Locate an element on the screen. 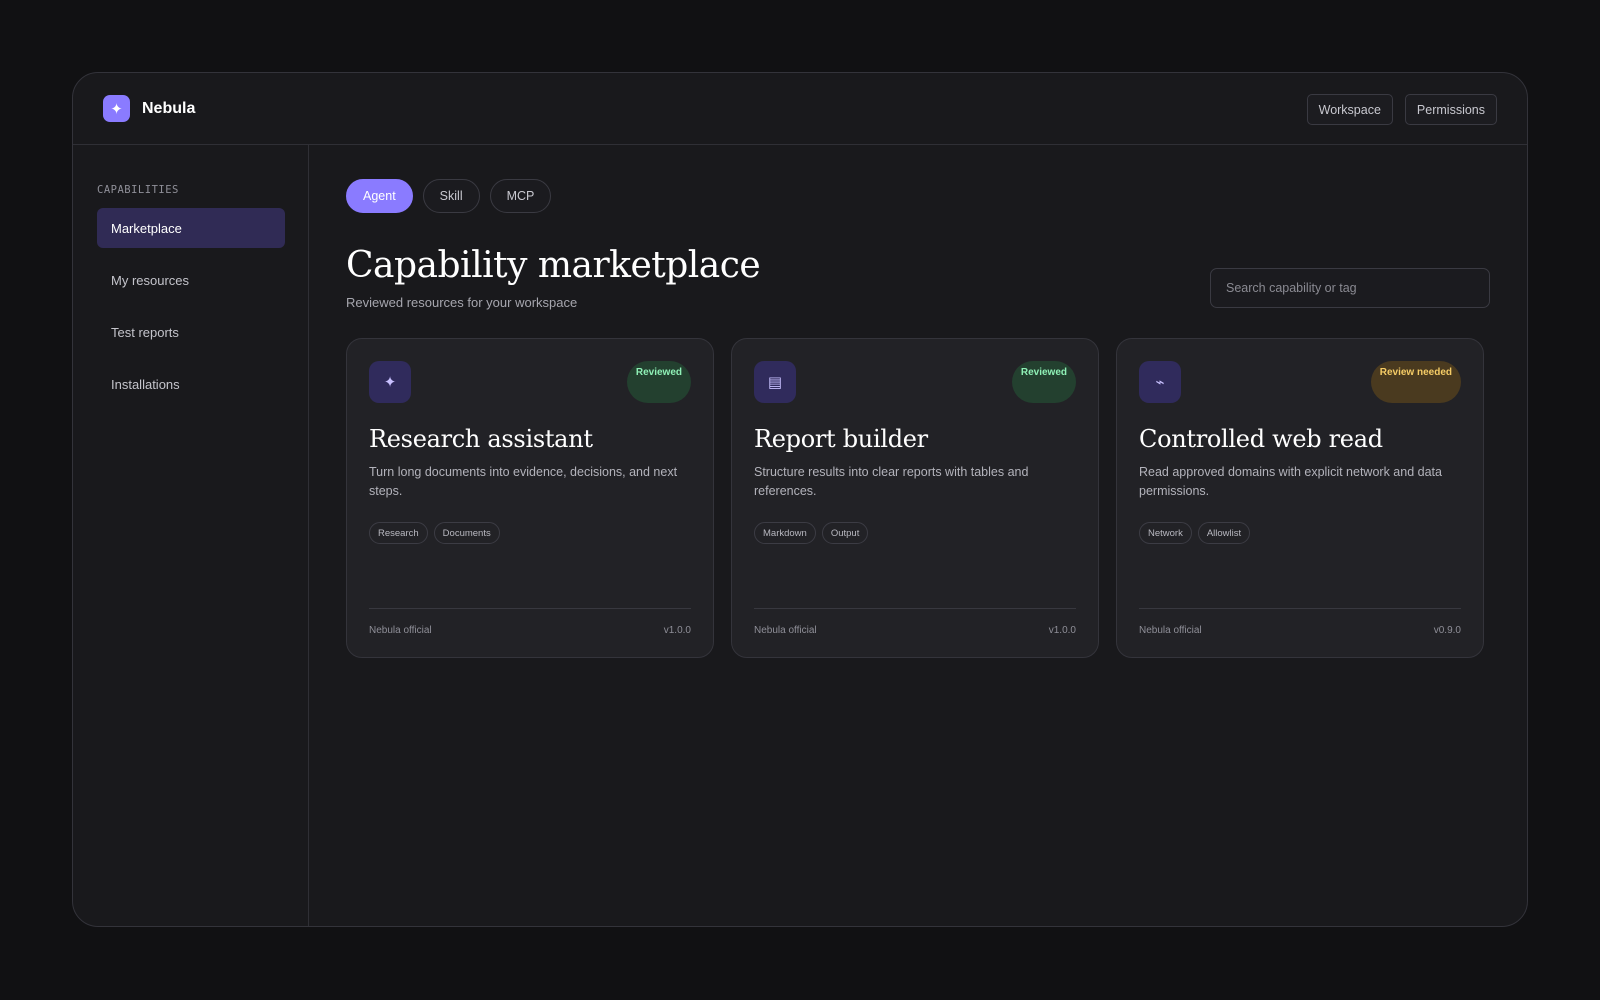 Image resolution: width=1600 pixels, height=1000 pixels. tag-markdown: Markdown is located at coordinates (785, 533).